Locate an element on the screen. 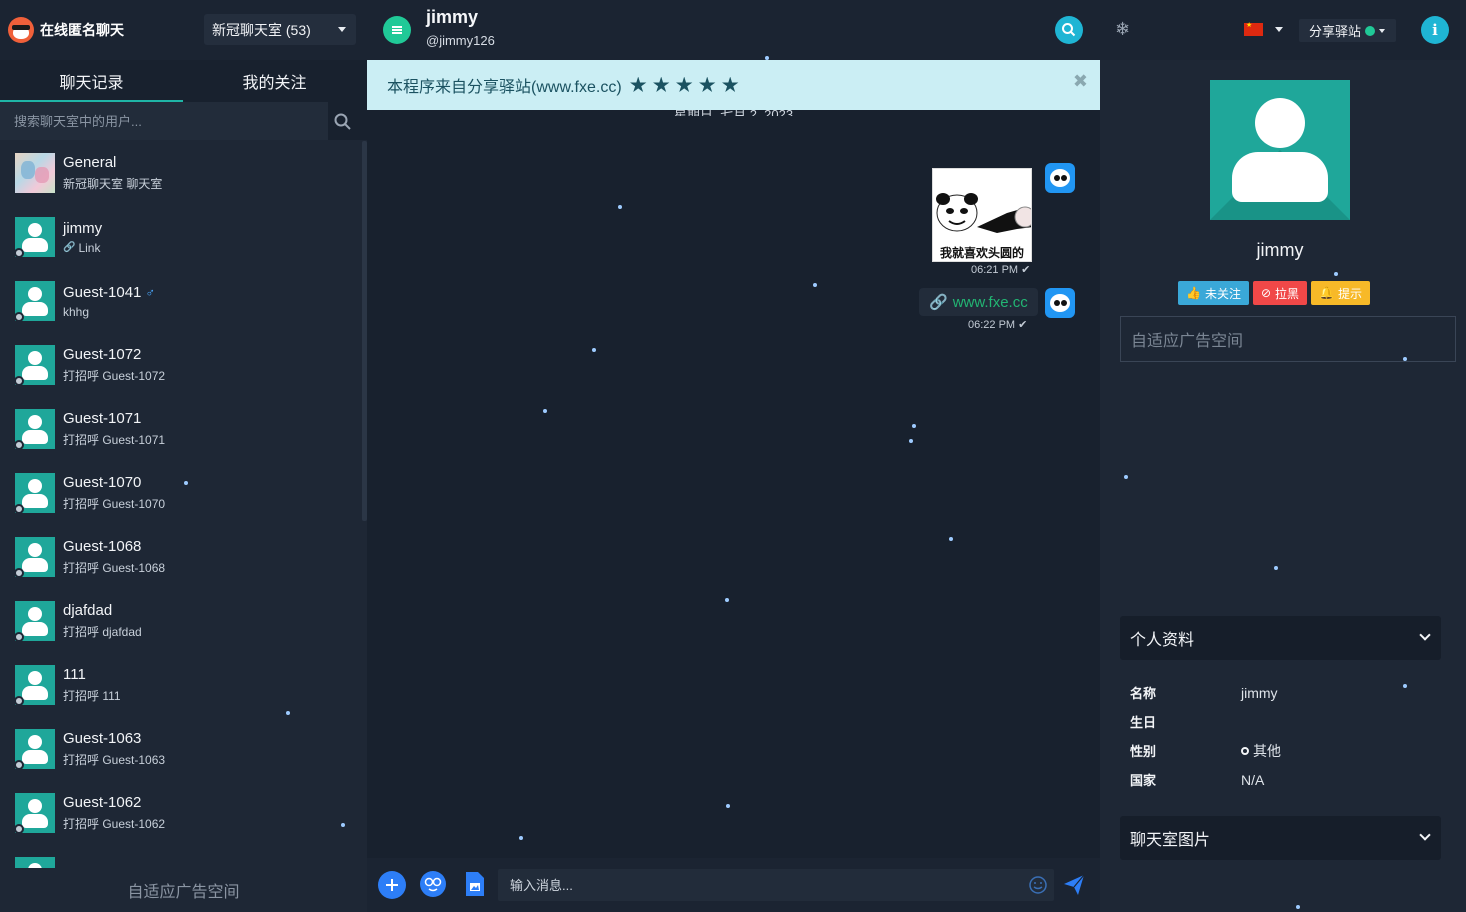  send-icon is located at coordinates (1074, 885).